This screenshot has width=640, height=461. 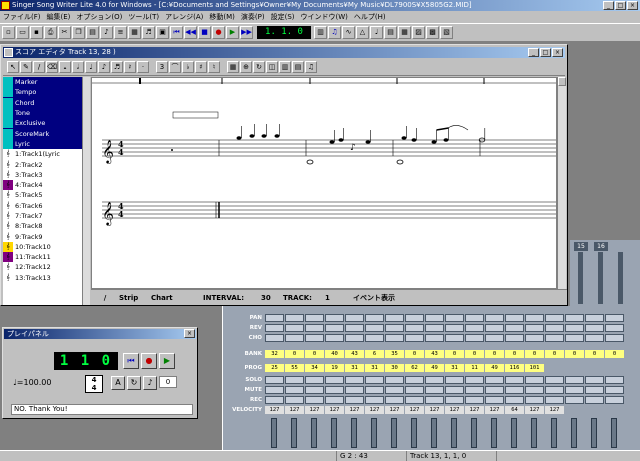 What do you see at coordinates (218, 32) in the screenshot?
I see `record-icon: ●` at bounding box center [218, 32].